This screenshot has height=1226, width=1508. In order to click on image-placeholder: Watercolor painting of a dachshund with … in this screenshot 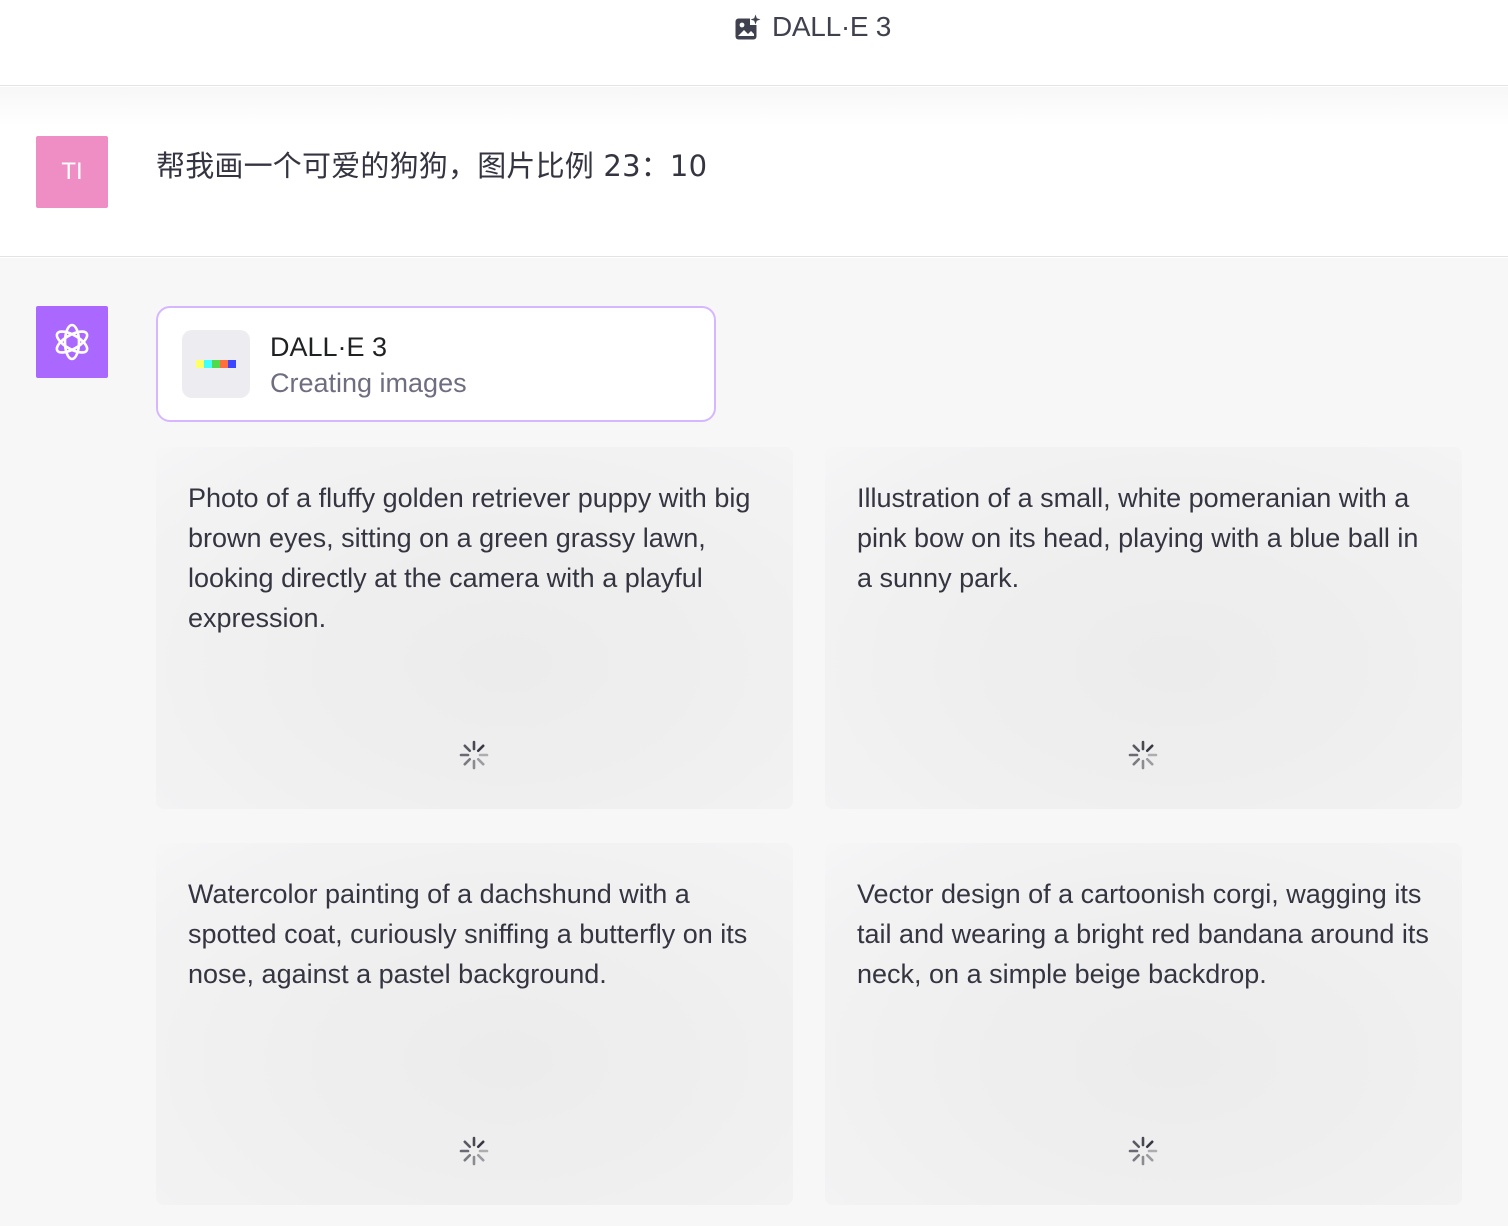, I will do `click(474, 1024)`.